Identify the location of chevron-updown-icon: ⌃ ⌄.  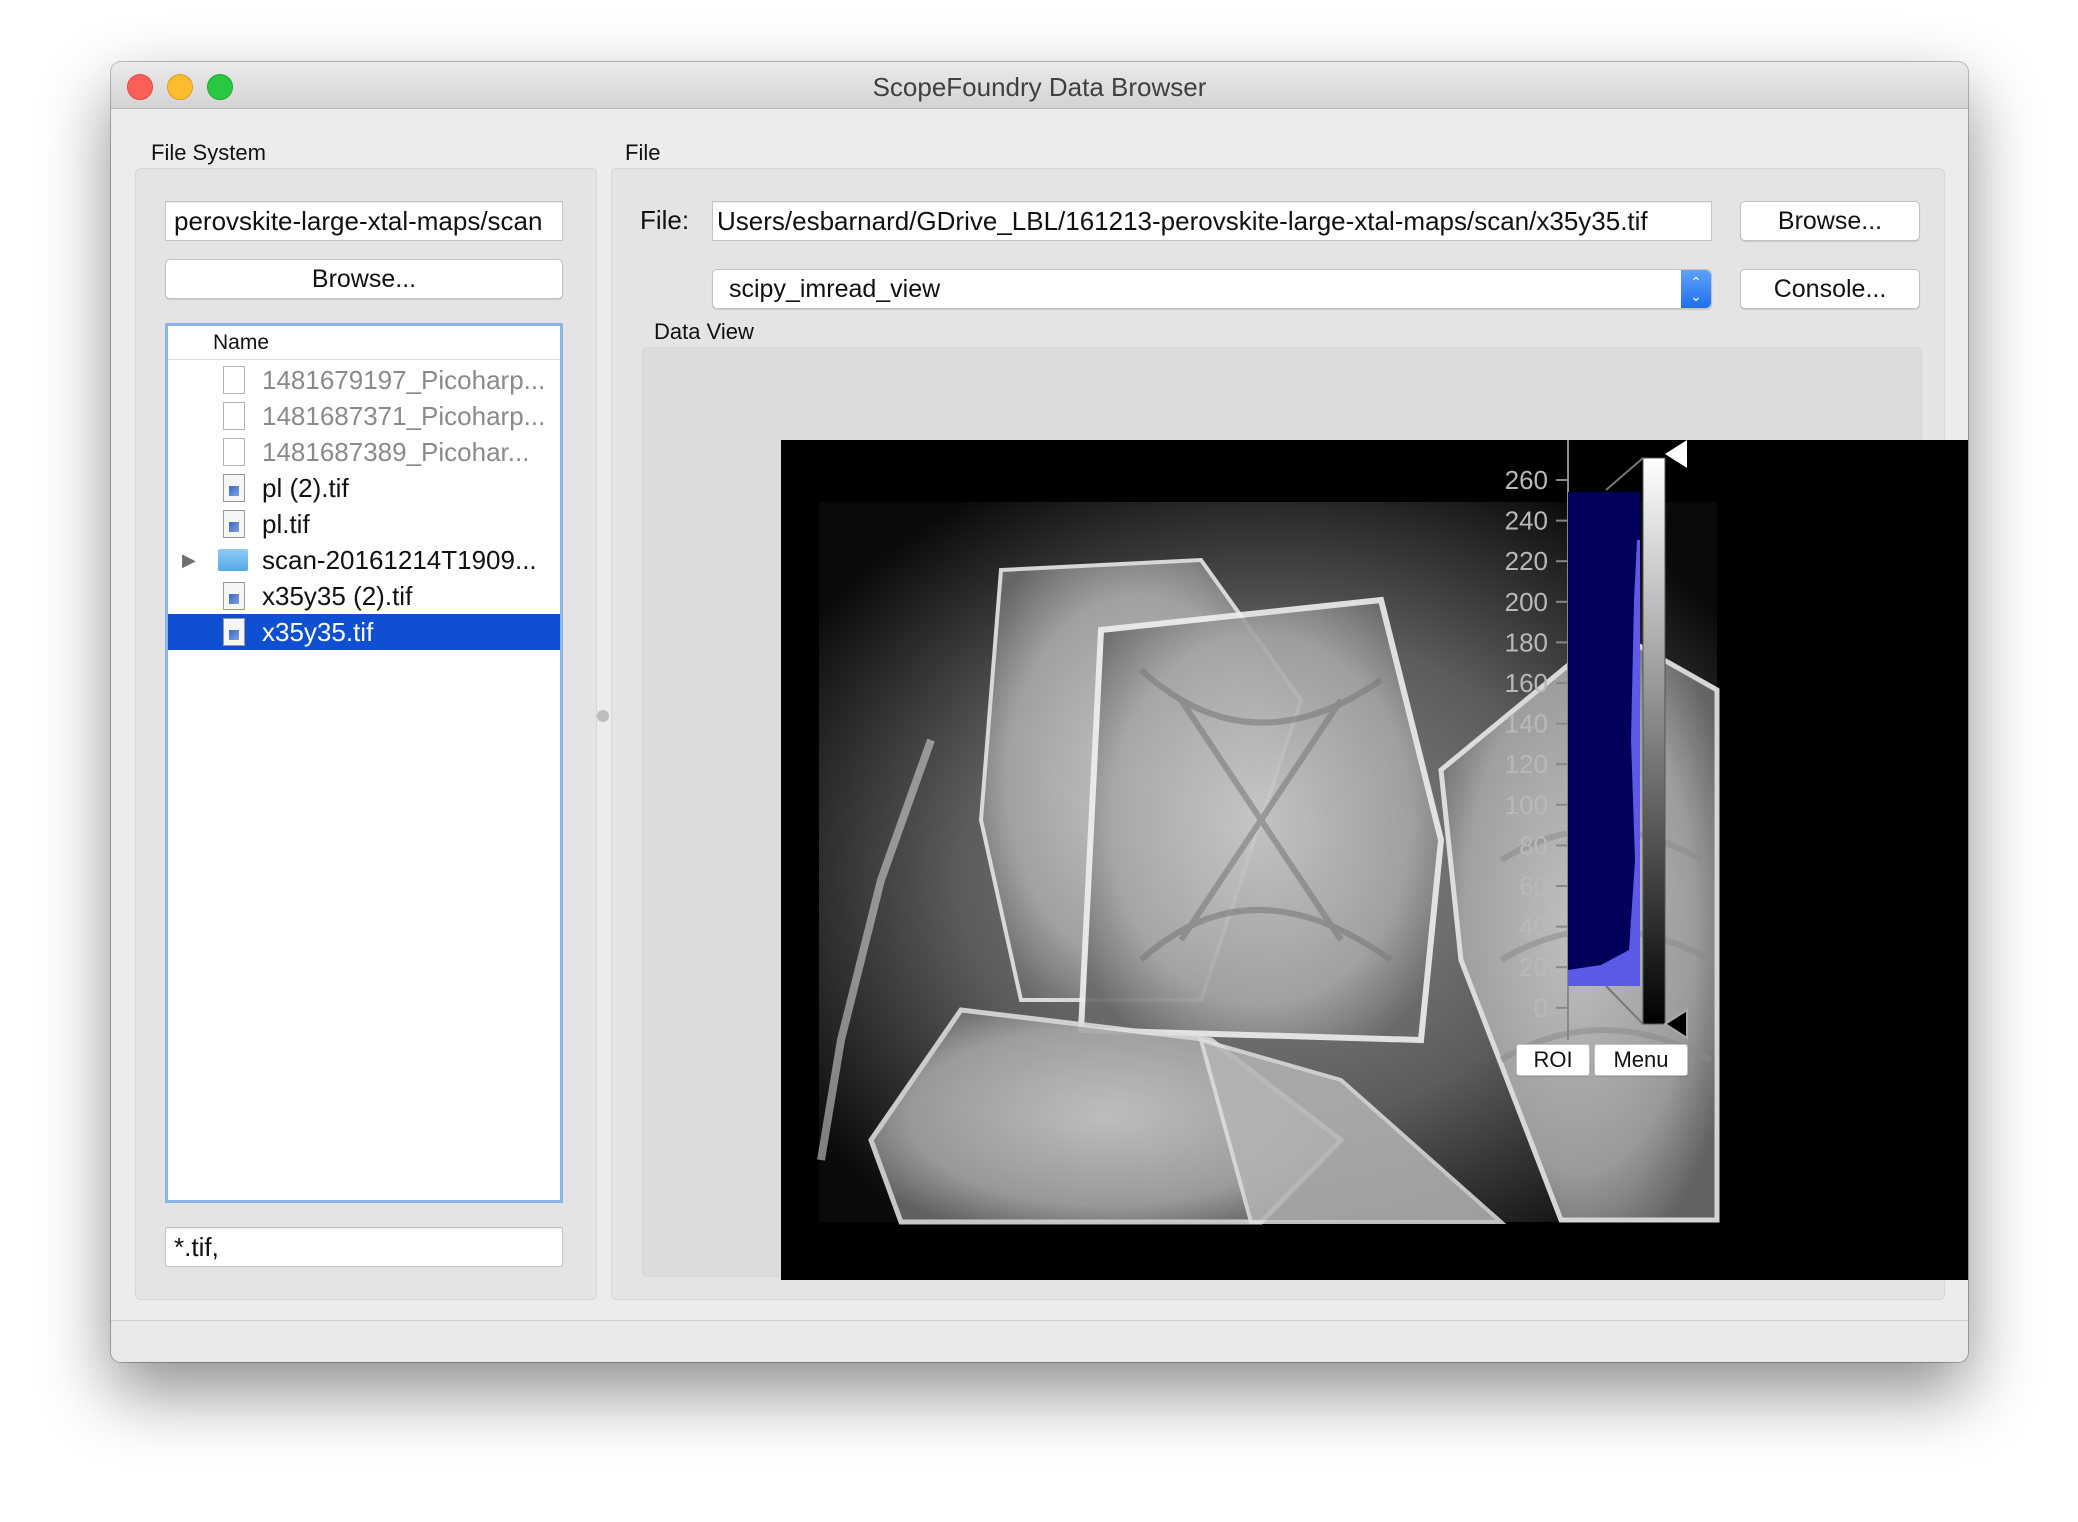
(1696, 289).